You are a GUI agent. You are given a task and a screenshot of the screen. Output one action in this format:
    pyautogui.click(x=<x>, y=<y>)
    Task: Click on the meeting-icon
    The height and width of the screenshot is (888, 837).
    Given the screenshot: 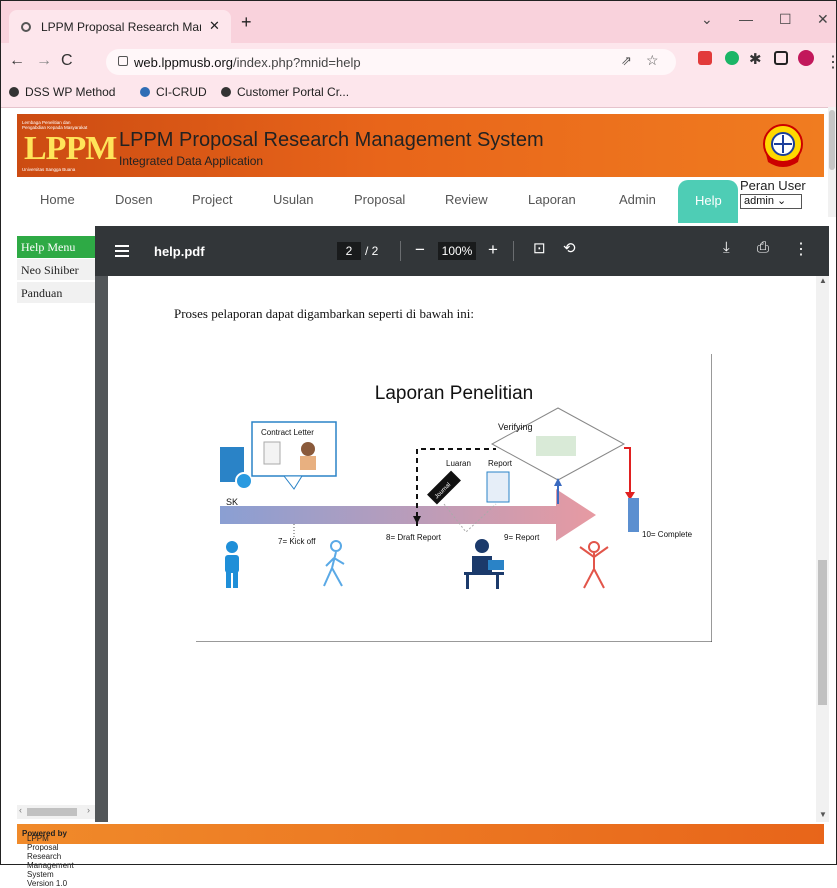 What is the action you would take?
    pyautogui.click(x=556, y=446)
    